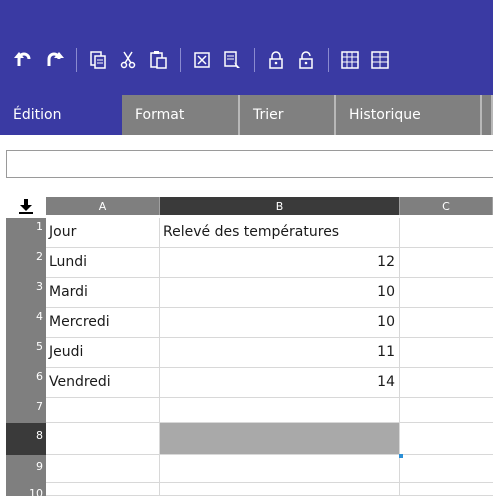  I want to click on tab-more, so click(487, 115).